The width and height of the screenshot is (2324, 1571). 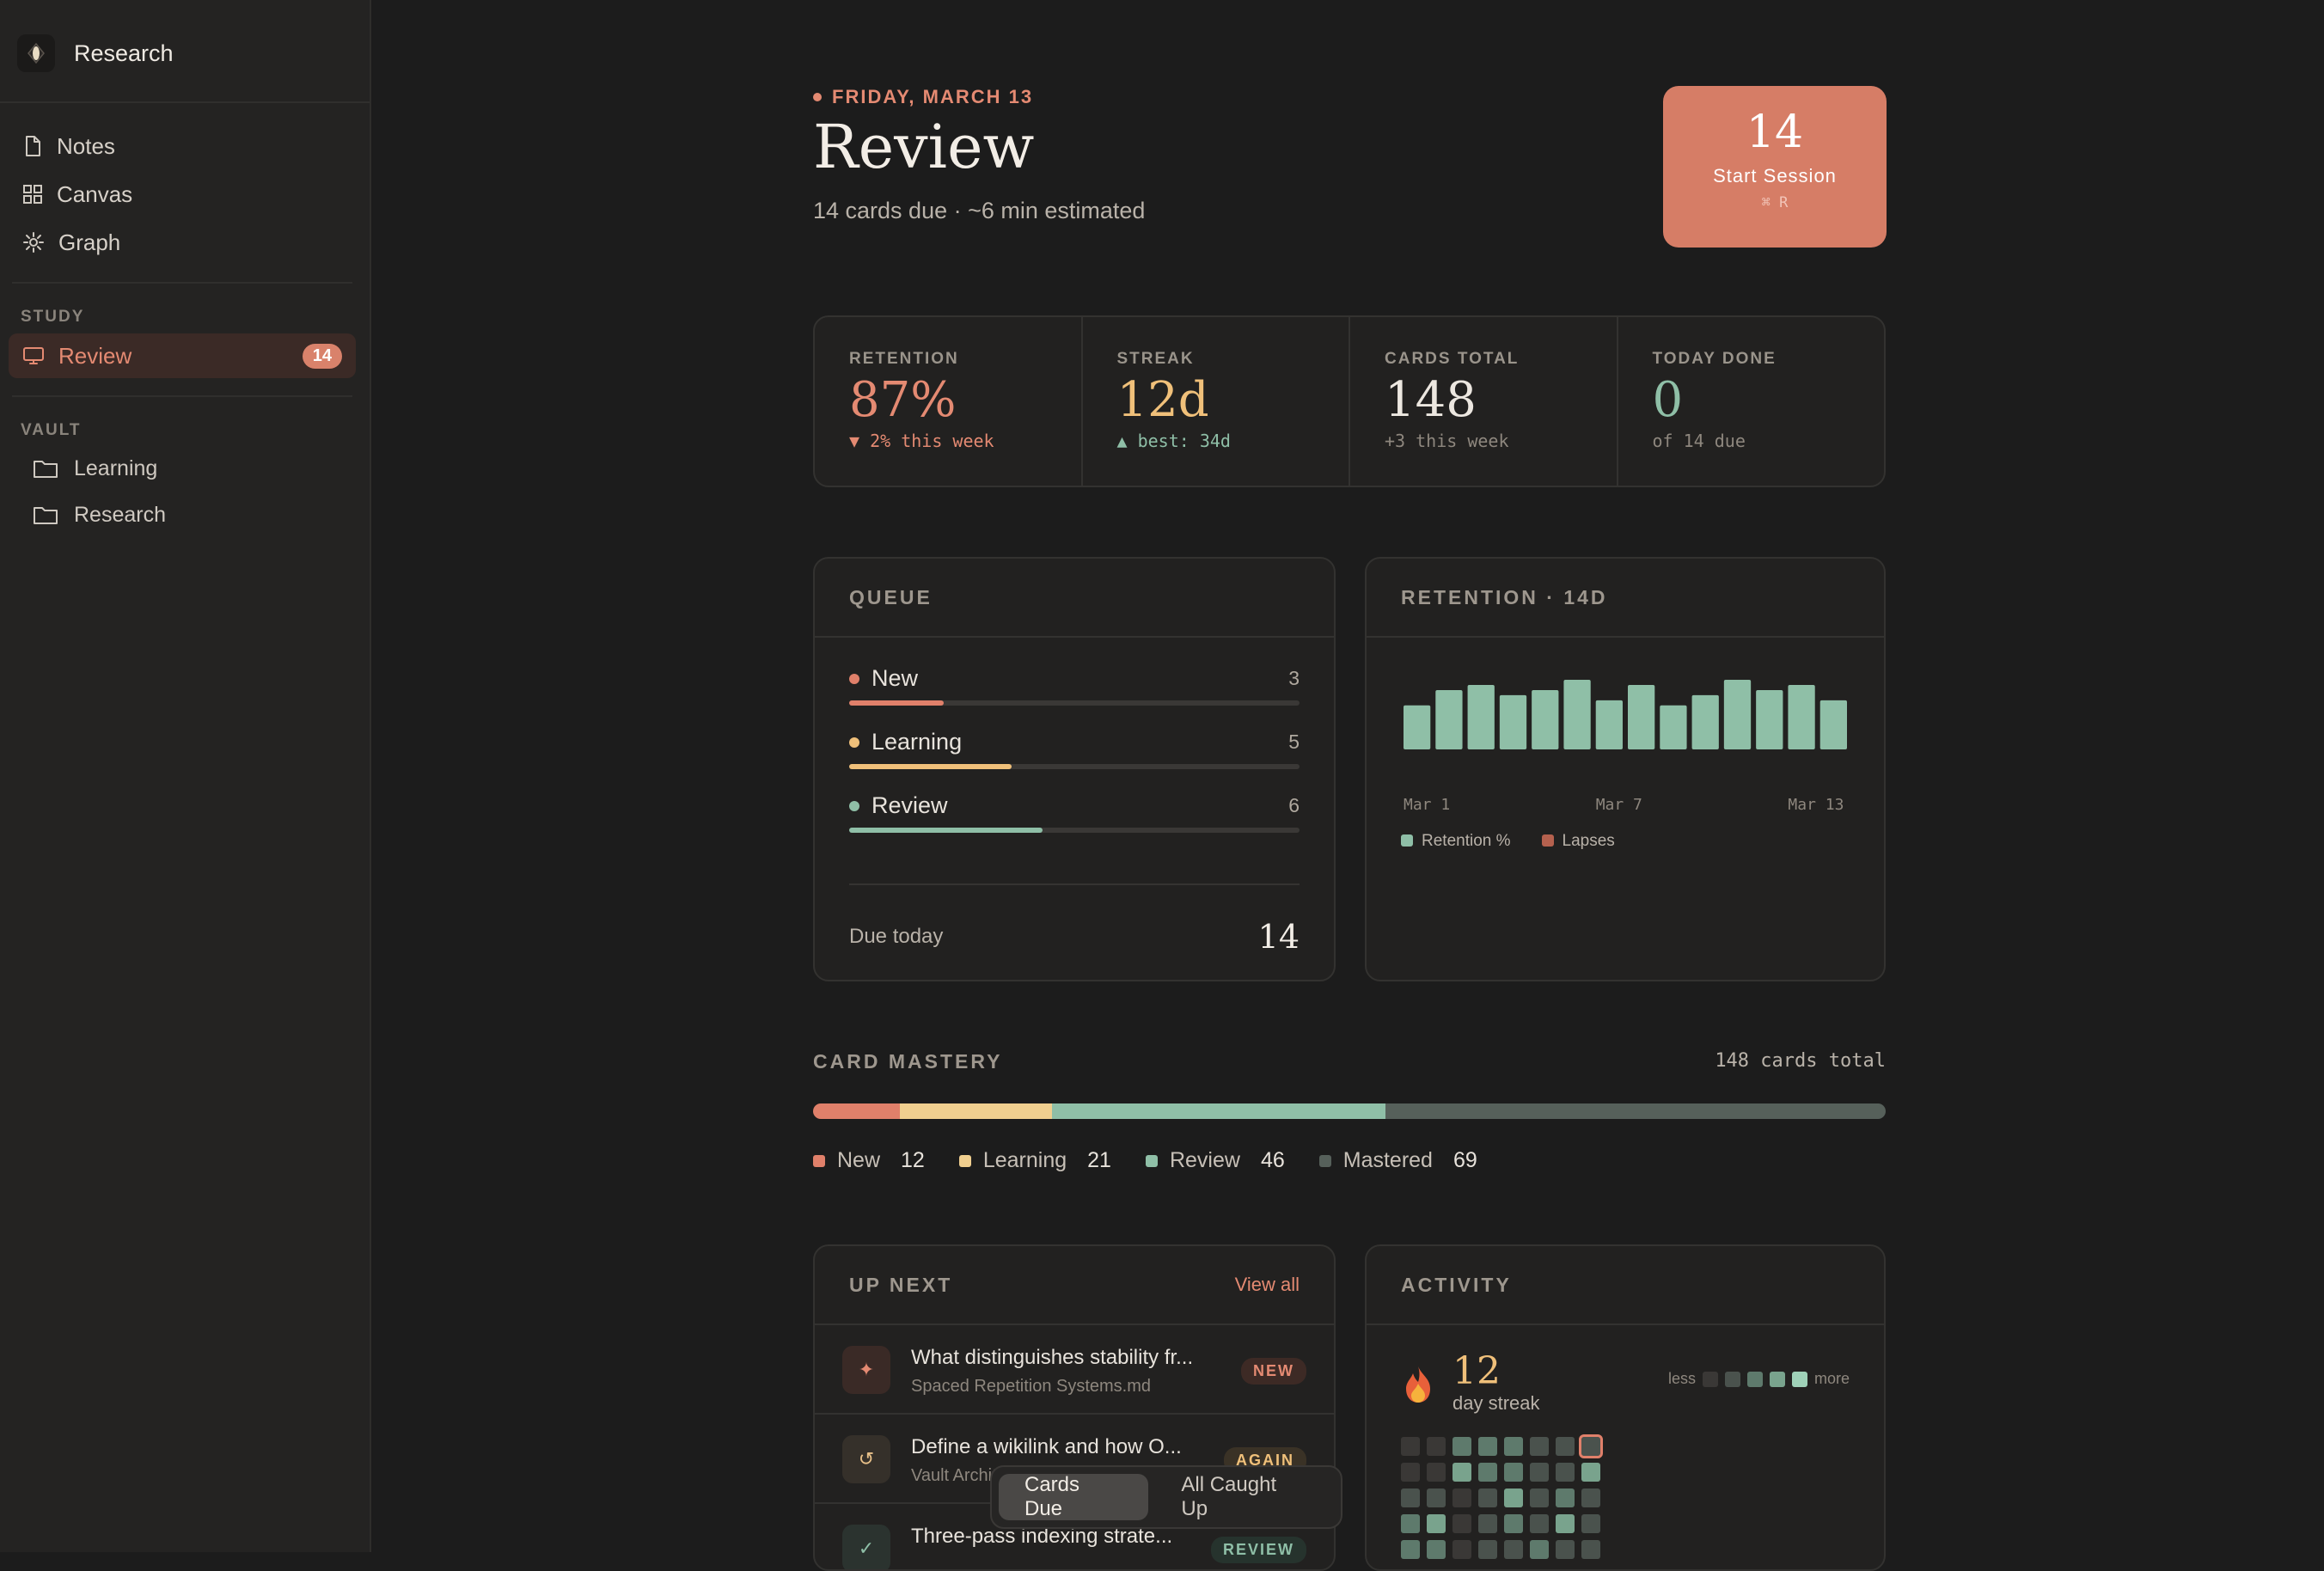 What do you see at coordinates (33, 356) in the screenshot?
I see `monitor-icon` at bounding box center [33, 356].